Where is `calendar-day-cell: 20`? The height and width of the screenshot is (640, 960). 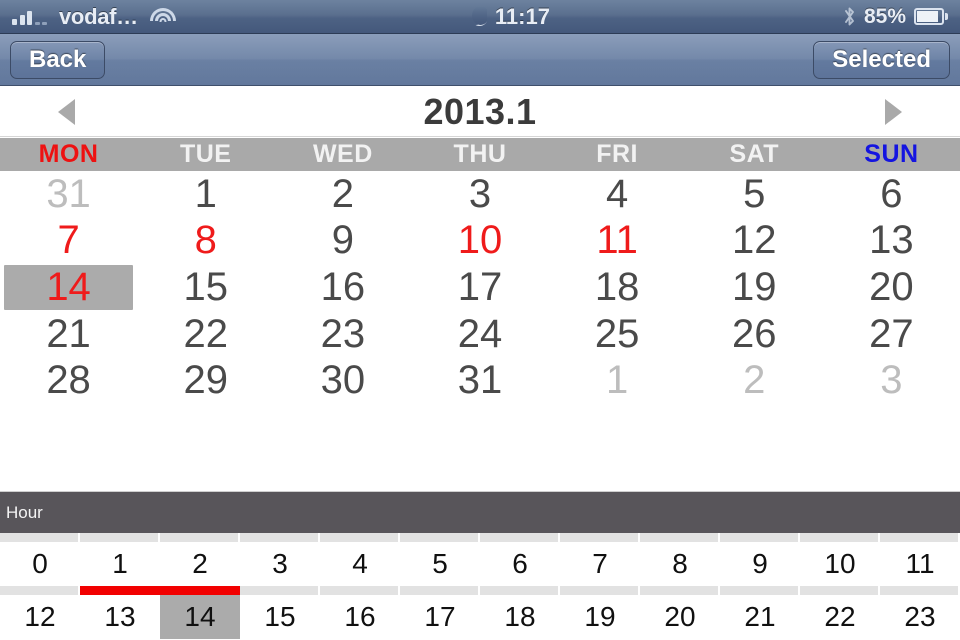
calendar-day-cell: 20 is located at coordinates (891, 287).